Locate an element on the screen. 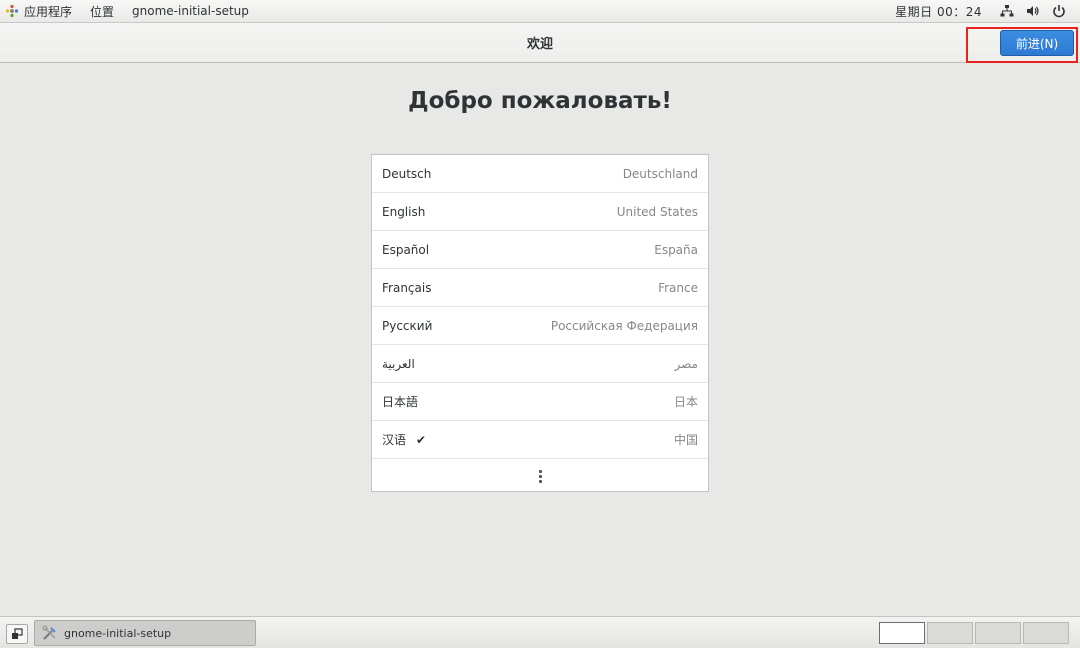 Image resolution: width=1080 pixels, height=648 pixels. applications-menu: 应用程序 is located at coordinates (40, 11).